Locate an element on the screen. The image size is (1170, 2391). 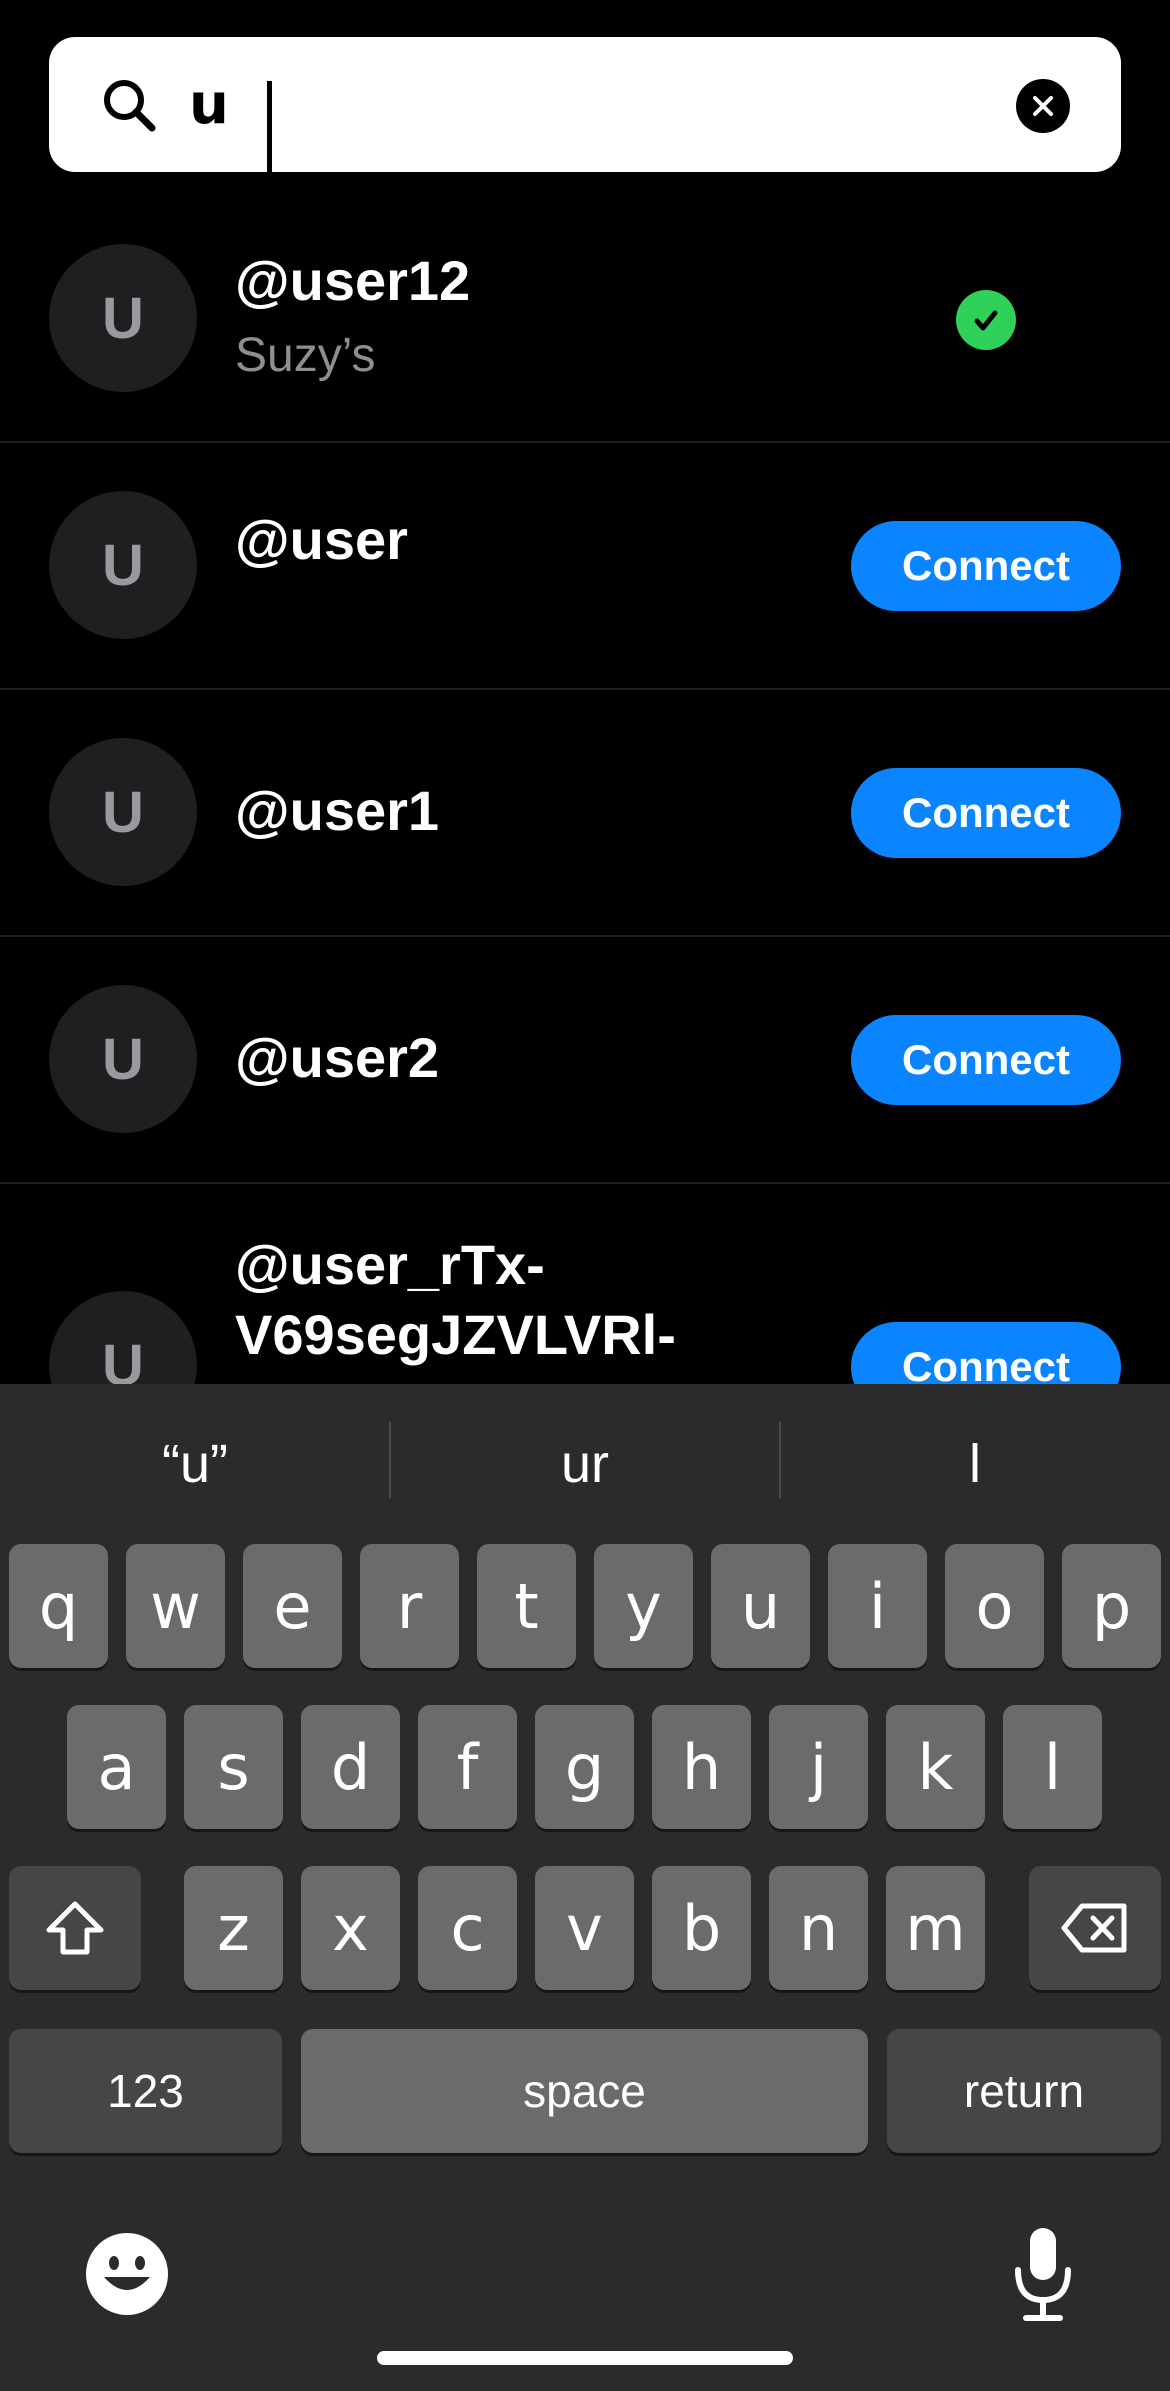
key-t: t is located at coordinates (526, 1606).